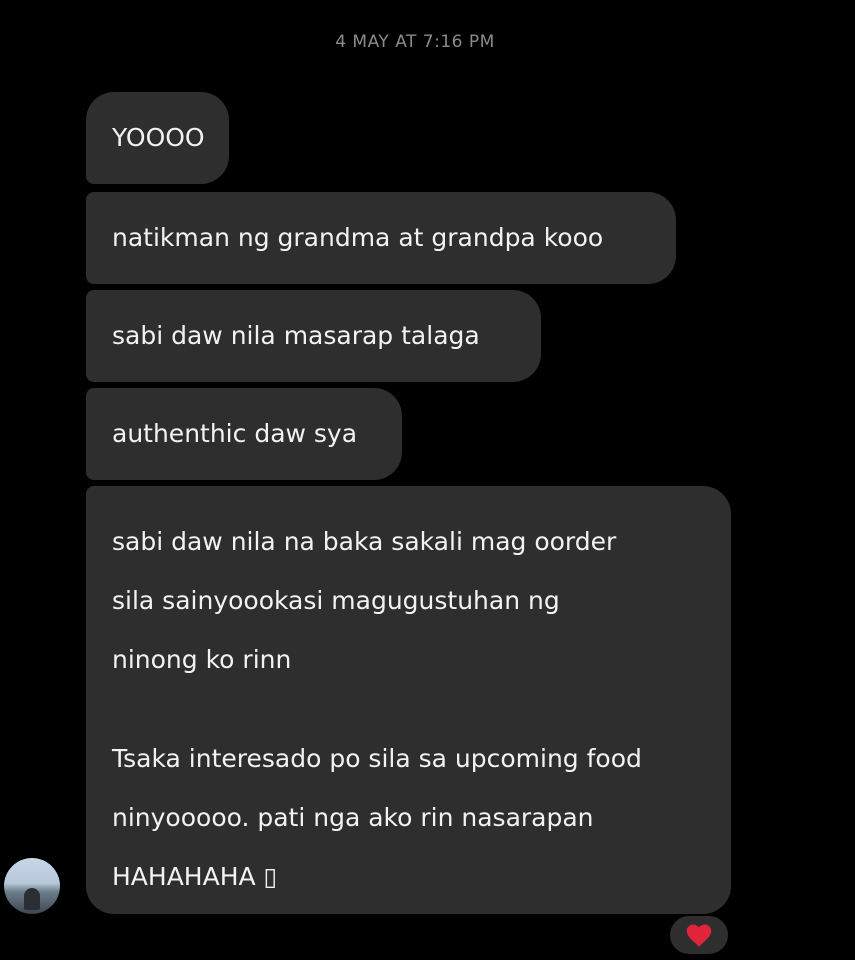 This screenshot has width=855, height=960. Describe the element at coordinates (195, 876) in the screenshot. I see `message-text-line: HAHAHAHA ▯` at that location.